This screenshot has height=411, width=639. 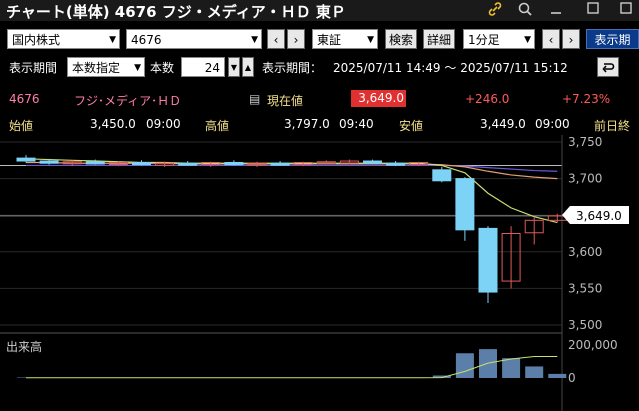 I want to click on current-price: 3,649.0, so click(x=378, y=98).